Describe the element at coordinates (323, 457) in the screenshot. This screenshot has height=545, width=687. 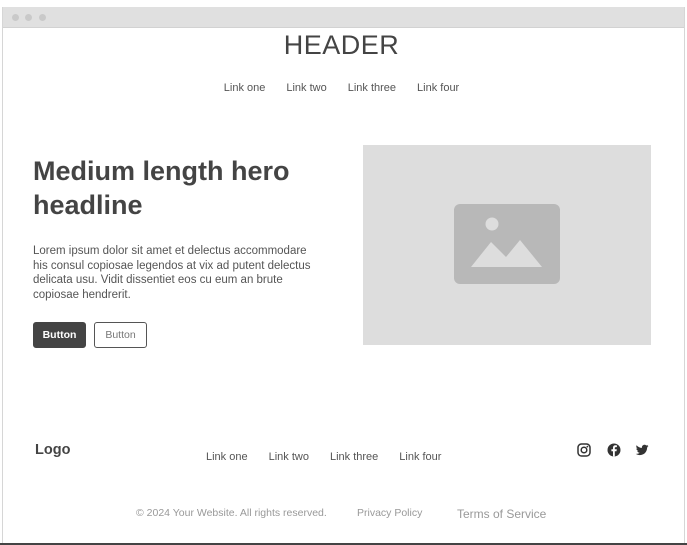
I see `footer-nav: Link one Link two Link three Link four` at that location.